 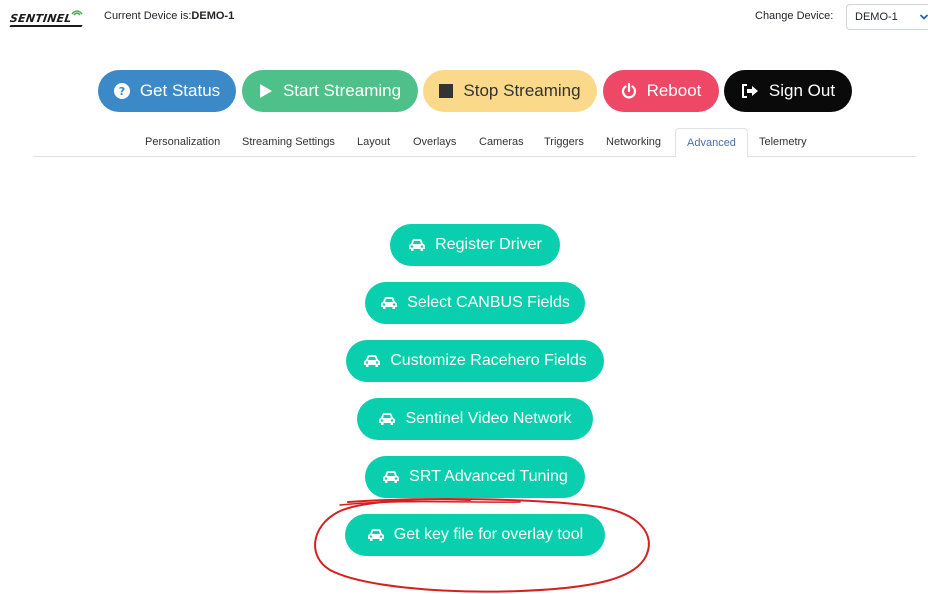 I want to click on stop-streaming-label: Stop Streaming, so click(x=522, y=90).